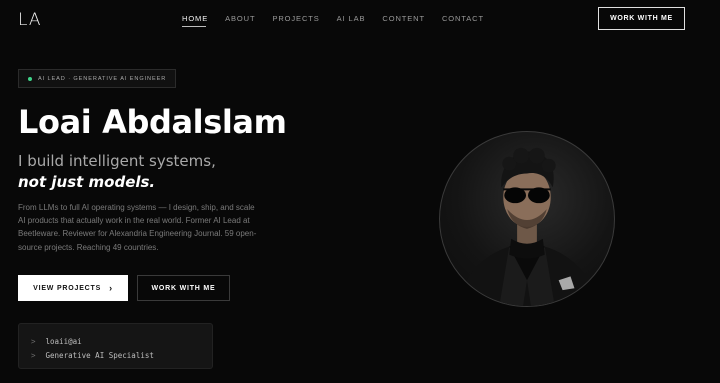  I want to click on terminal-line-text: loaii@ai, so click(63, 341).